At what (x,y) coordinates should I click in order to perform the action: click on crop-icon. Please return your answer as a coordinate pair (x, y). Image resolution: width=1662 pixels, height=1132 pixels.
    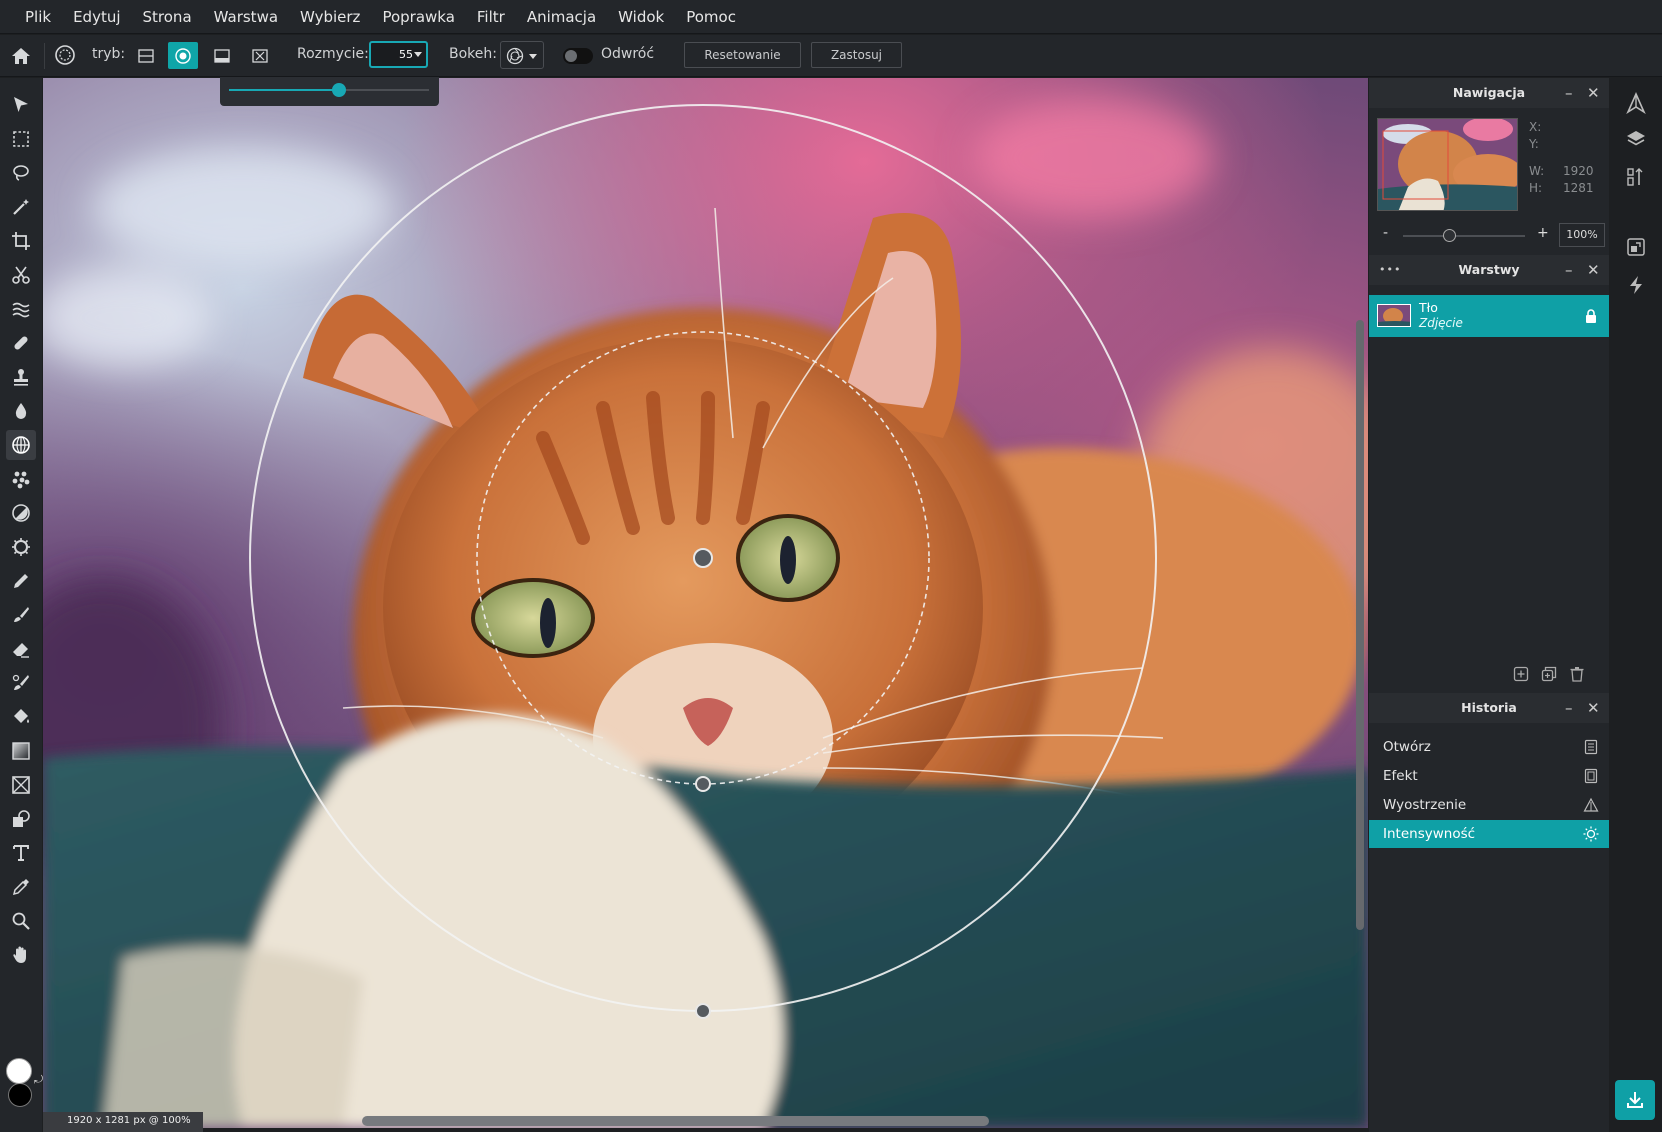
    Looking at the image, I should click on (21, 241).